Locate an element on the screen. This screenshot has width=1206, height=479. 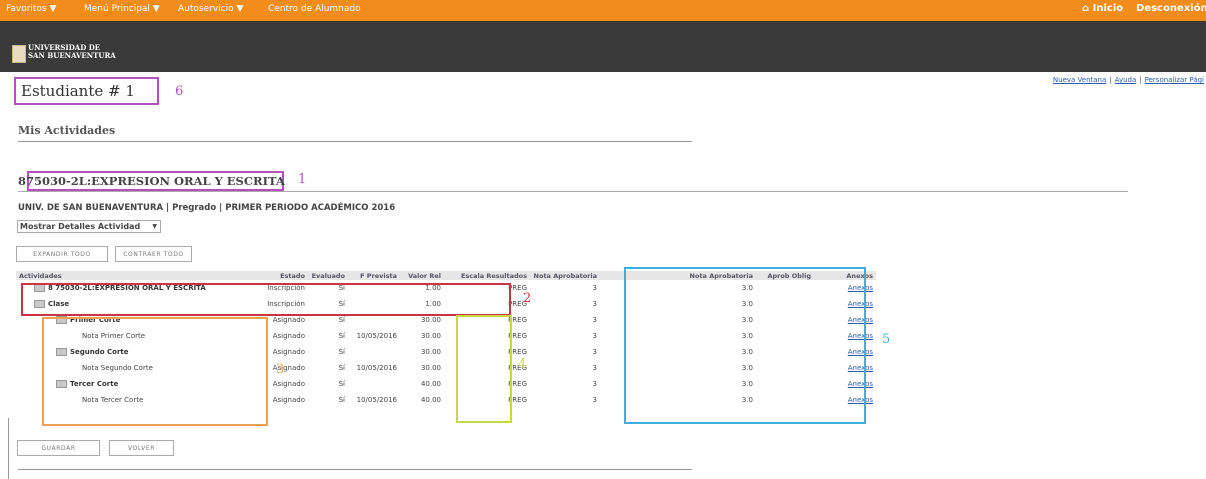
save-button: Guardar is located at coordinates (58, 448).